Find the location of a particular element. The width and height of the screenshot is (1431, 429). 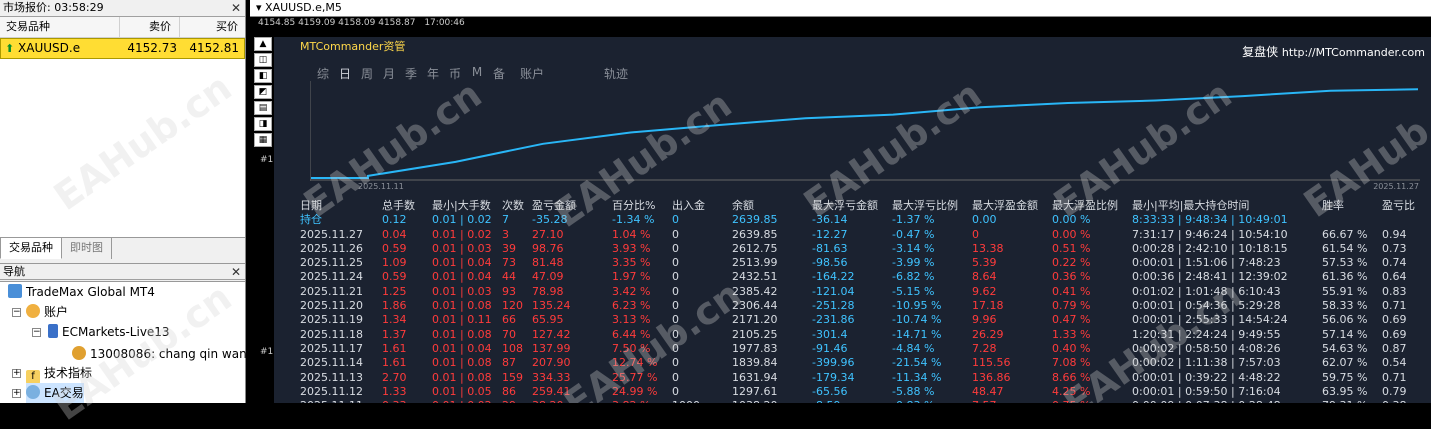

table-cell: 0.69 is located at coordinates (1394, 320).